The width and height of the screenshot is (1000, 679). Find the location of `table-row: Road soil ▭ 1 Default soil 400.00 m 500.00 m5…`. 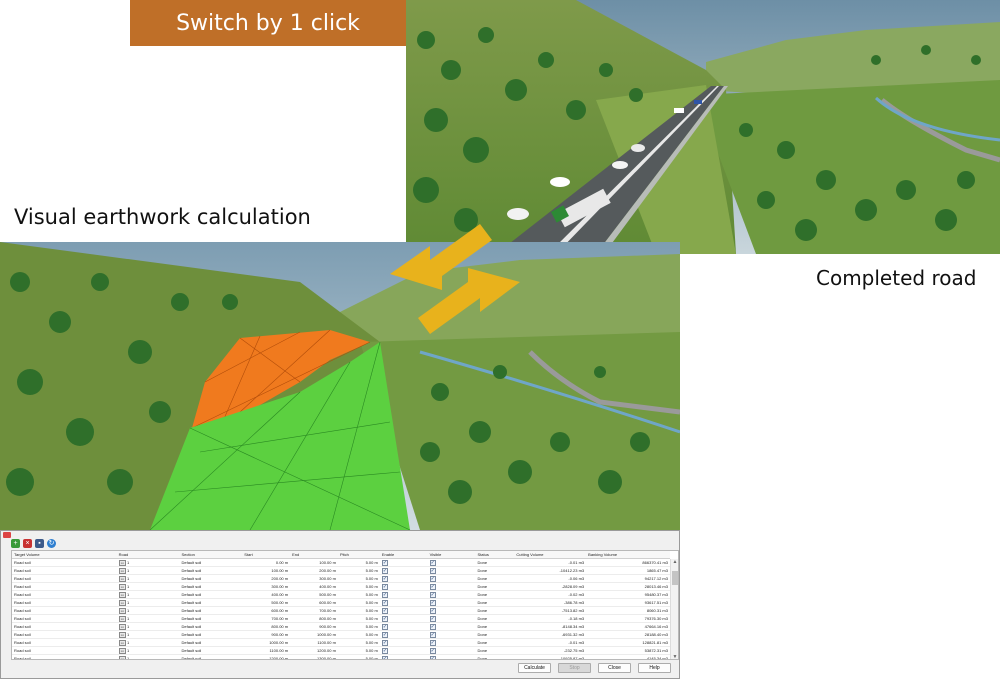

table-row: Road soil ▭ 1 Default soil 400.00 m 500.00 m5… is located at coordinates (341, 594).